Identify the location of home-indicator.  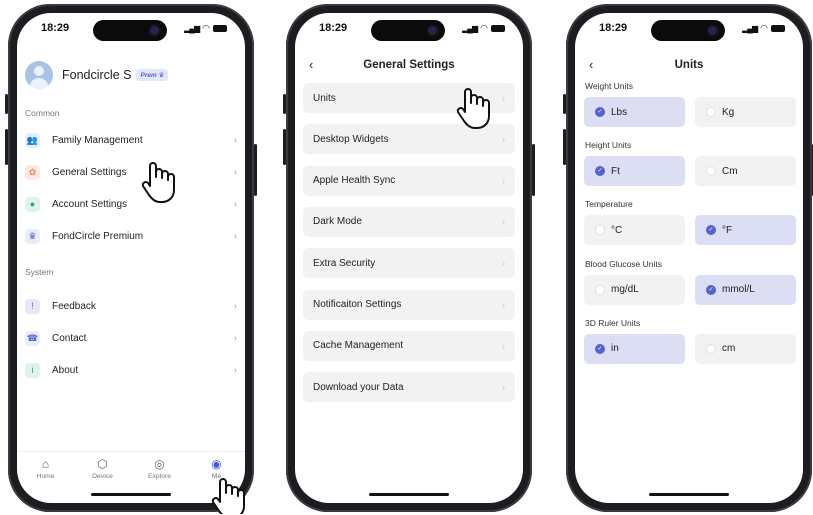
(409, 494).